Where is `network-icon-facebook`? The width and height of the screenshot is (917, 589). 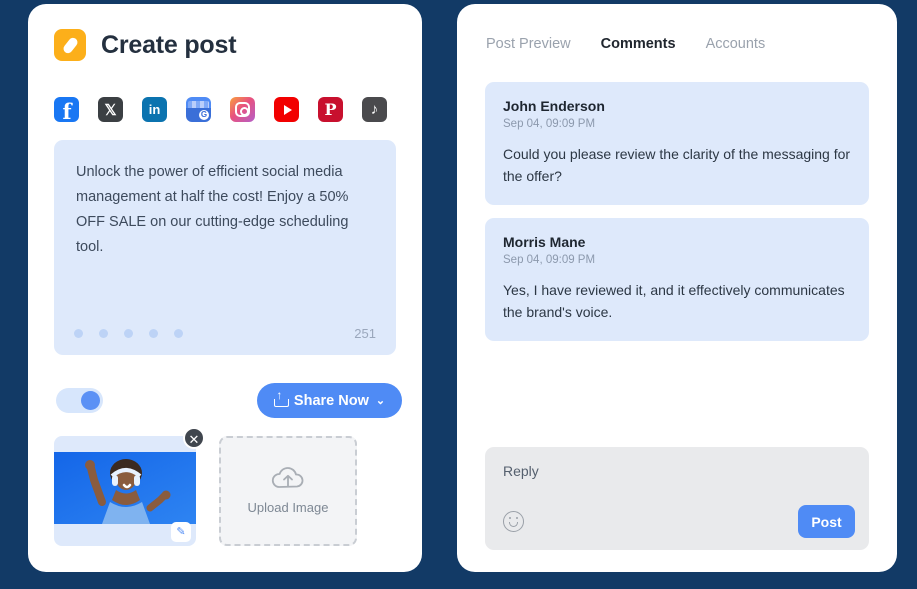 network-icon-facebook is located at coordinates (66, 109).